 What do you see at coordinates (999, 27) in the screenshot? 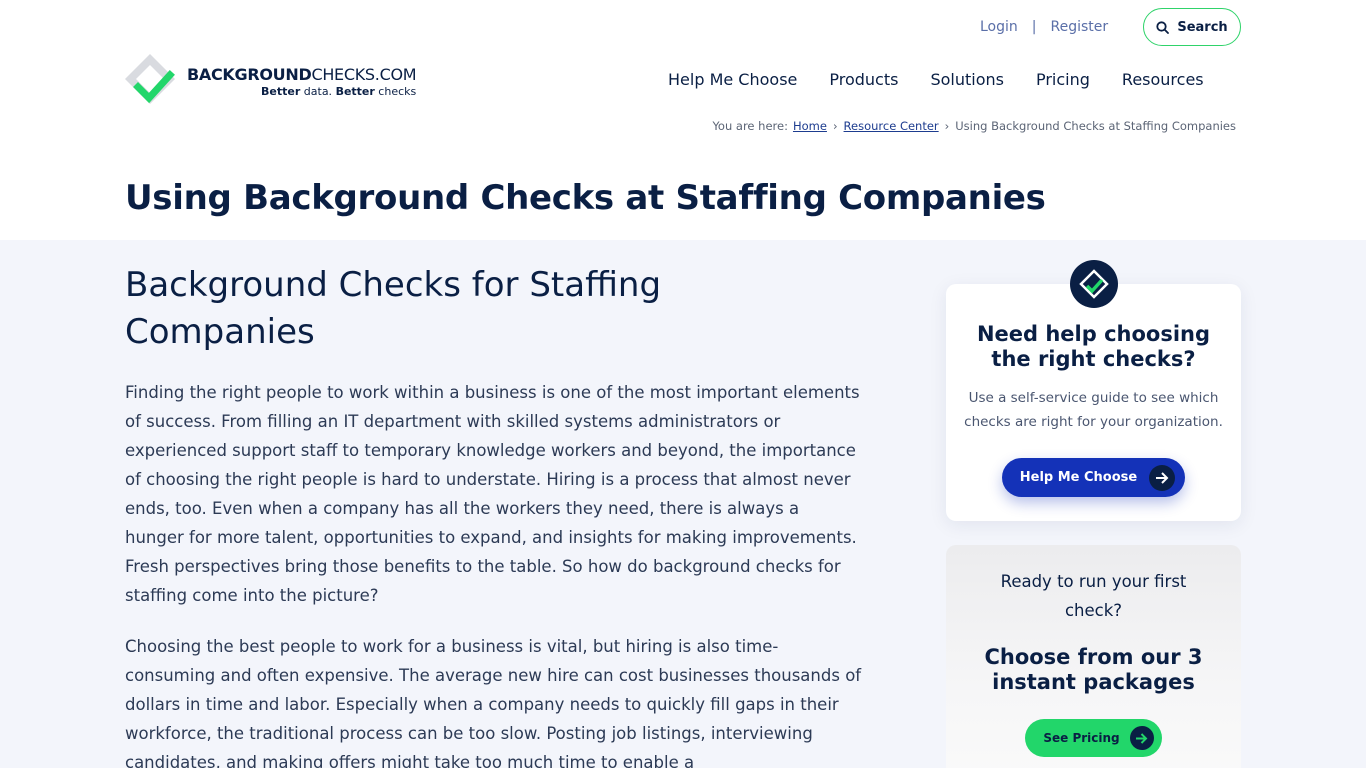
I see `login-link: Login` at bounding box center [999, 27].